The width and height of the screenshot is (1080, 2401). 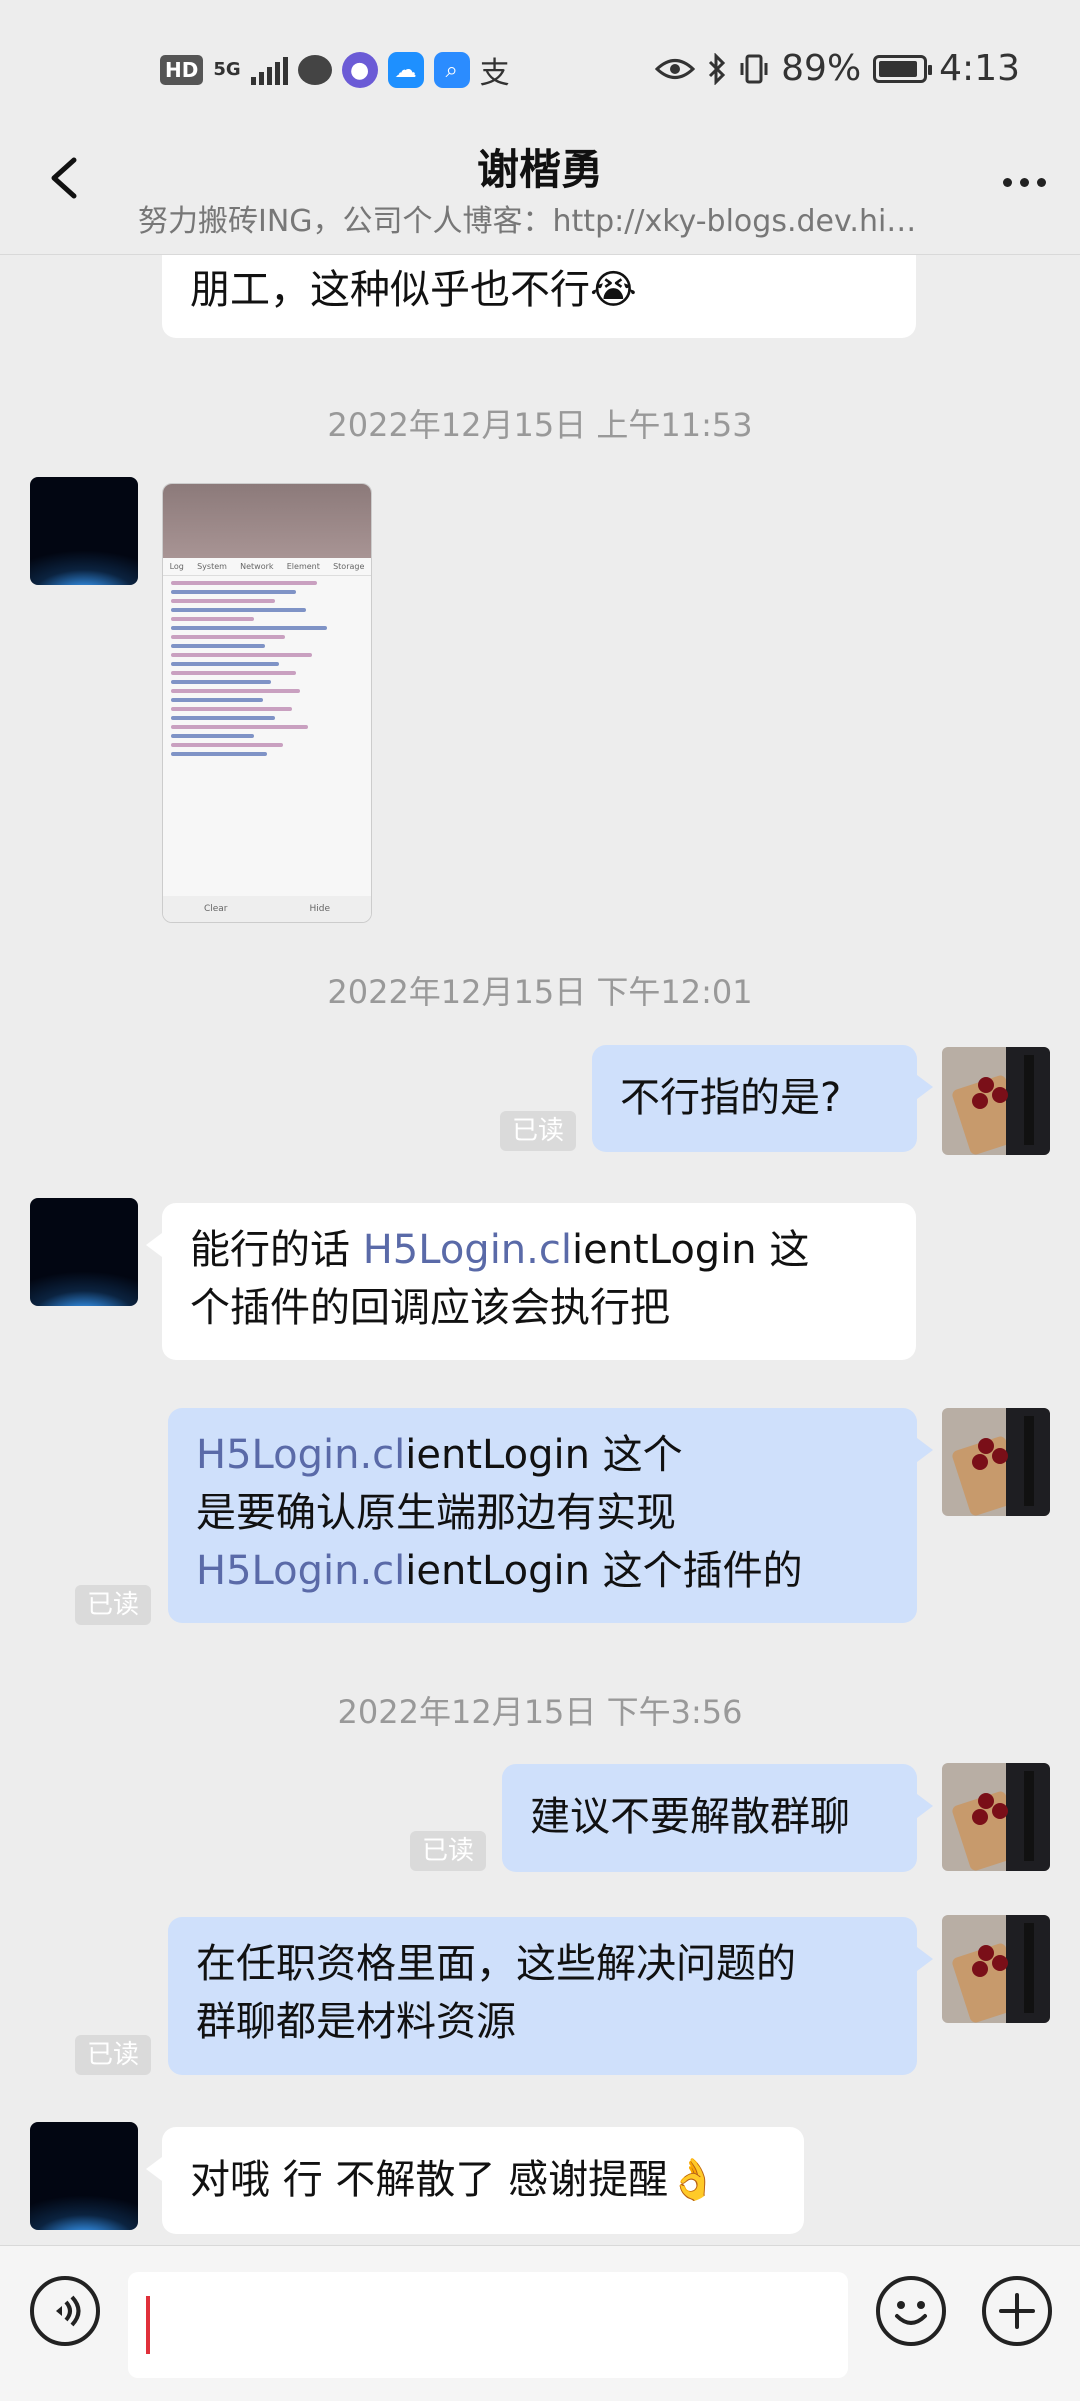 I want to click on signal-icon, so click(x=269, y=70).